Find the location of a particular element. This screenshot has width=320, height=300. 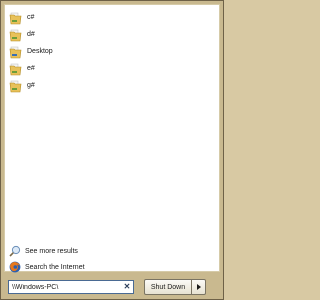

chevron-right-icon is located at coordinates (198, 287).